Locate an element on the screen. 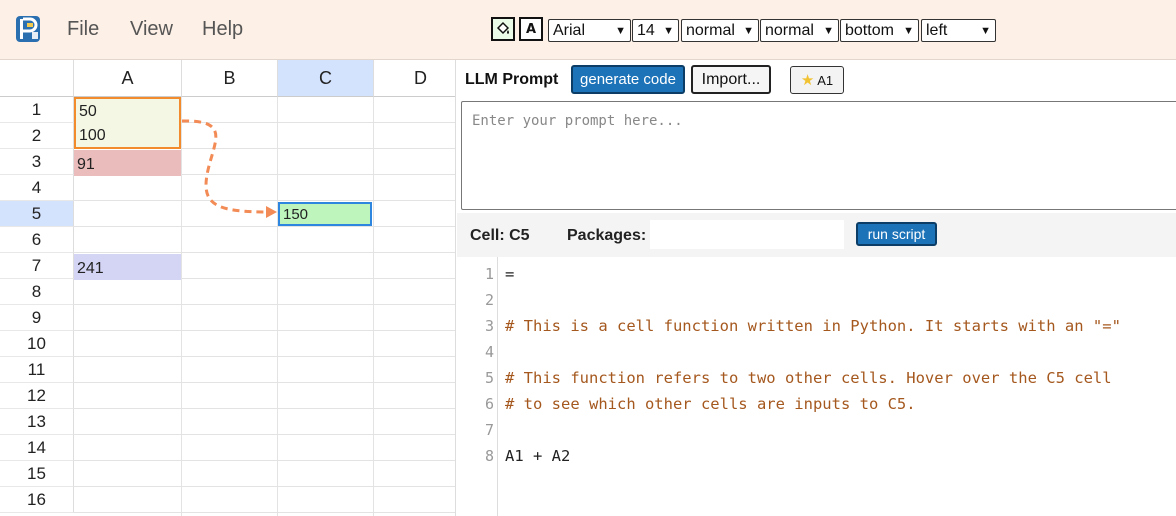  code-line: 2 is located at coordinates (816, 301).